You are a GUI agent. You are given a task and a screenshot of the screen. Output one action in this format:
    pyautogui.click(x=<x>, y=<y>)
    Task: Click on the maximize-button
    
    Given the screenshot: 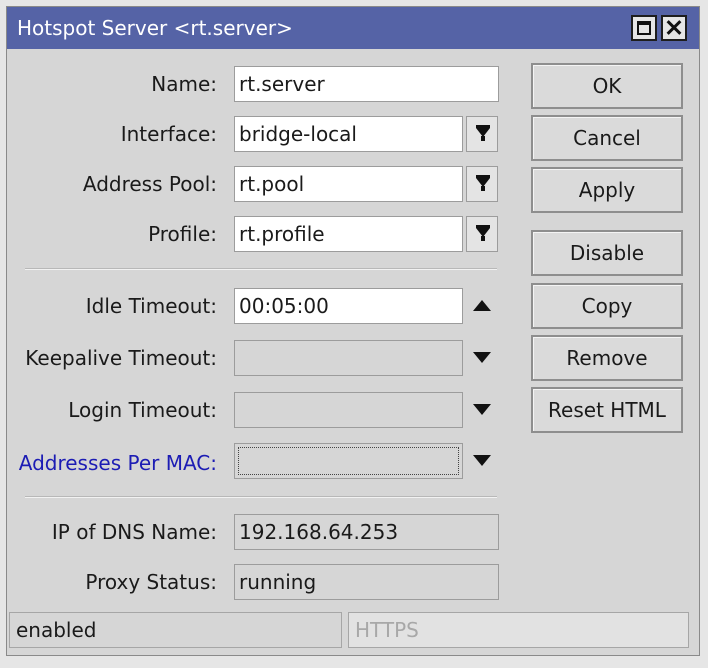 What is the action you would take?
    pyautogui.click(x=644, y=28)
    